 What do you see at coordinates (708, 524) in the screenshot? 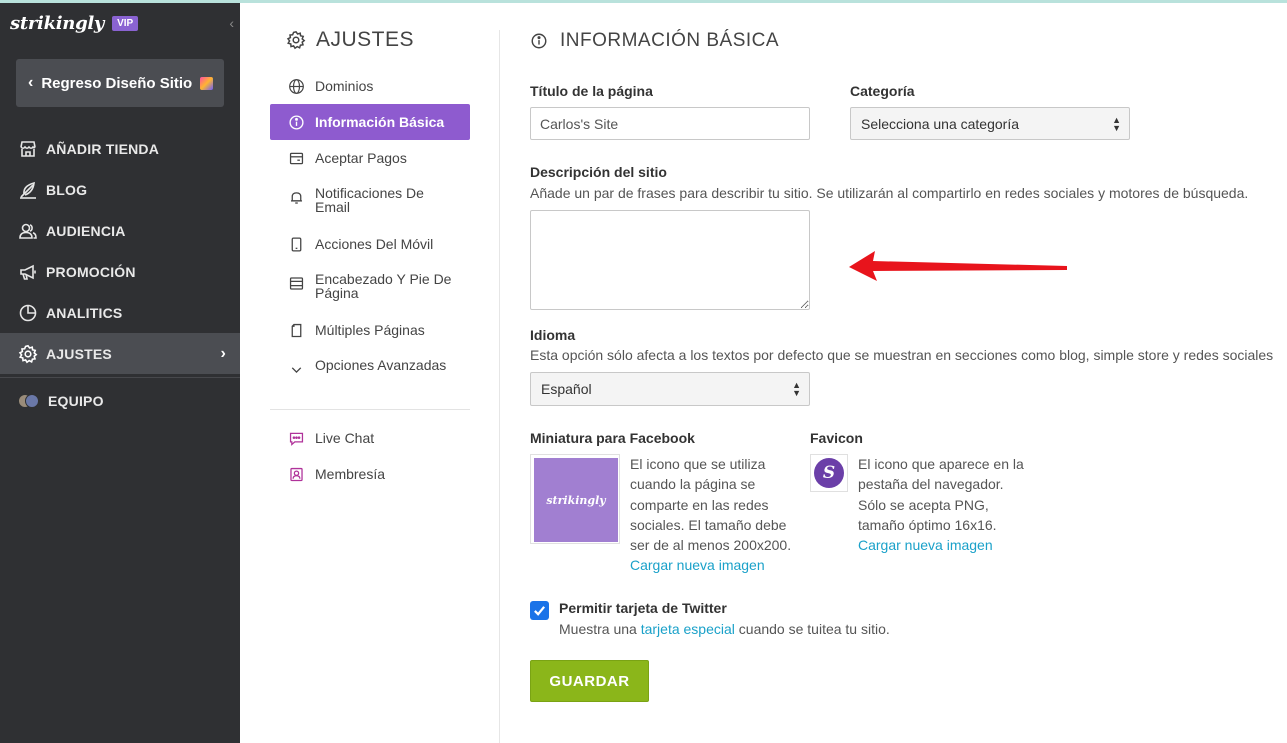
I see `description-line: sociales. El tamaño debe` at bounding box center [708, 524].